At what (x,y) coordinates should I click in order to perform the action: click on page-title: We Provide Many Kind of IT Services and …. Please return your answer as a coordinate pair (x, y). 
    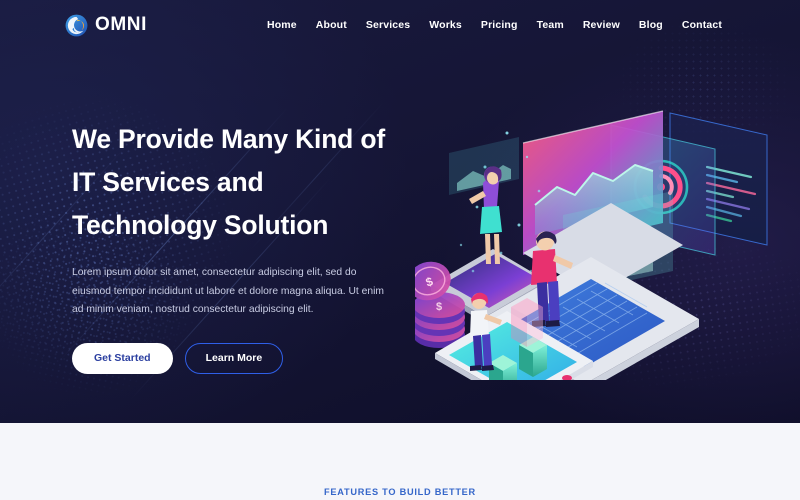
    Looking at the image, I should click on (242, 182).